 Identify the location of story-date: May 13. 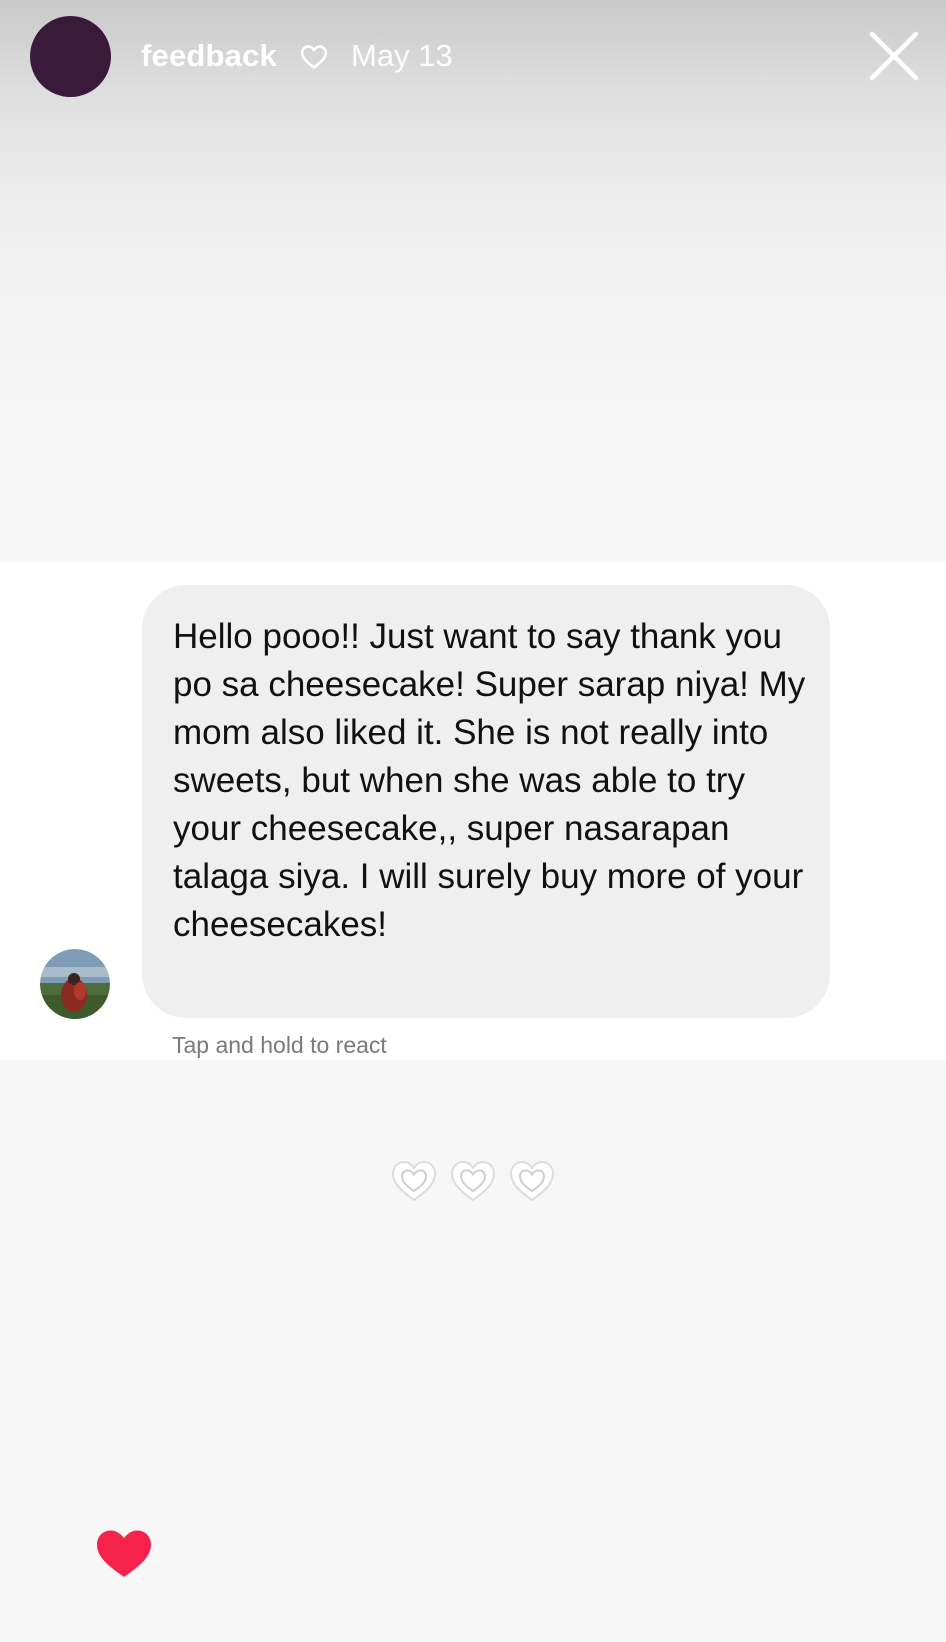
(402, 55).